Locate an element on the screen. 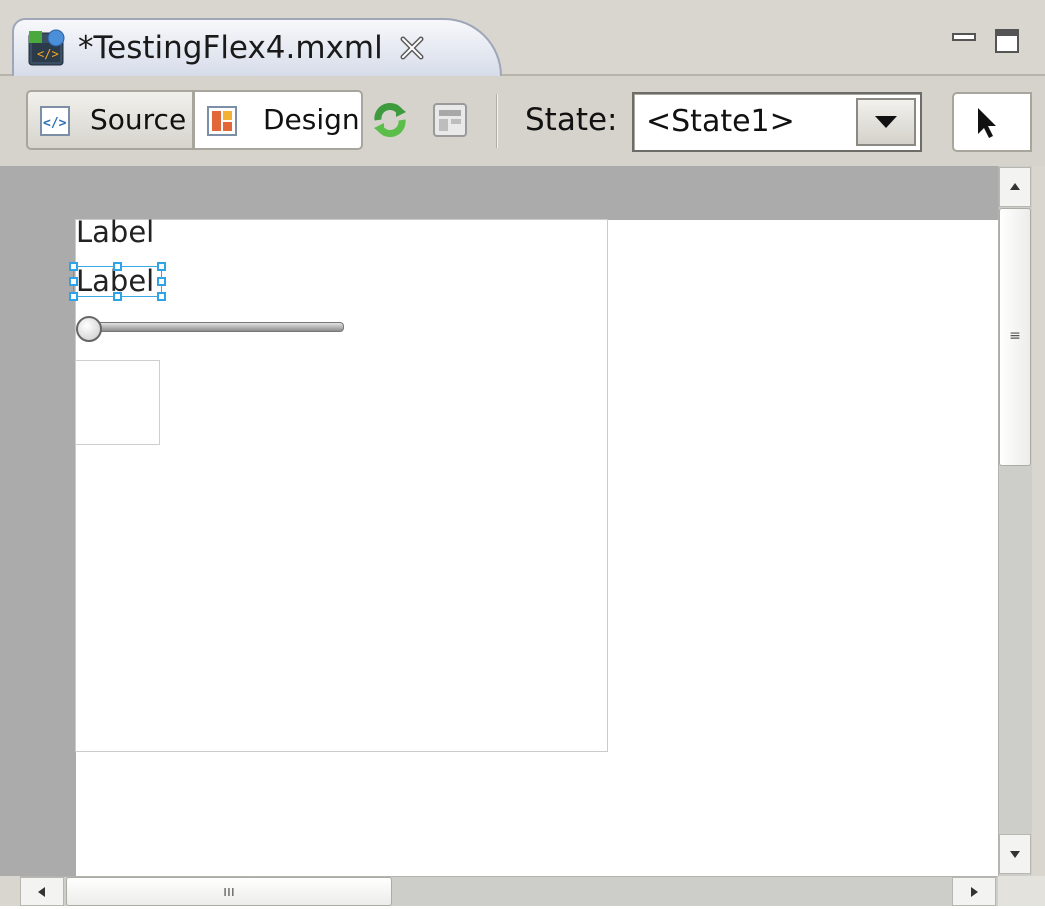  resize-handle-top is located at coordinates (117, 266).